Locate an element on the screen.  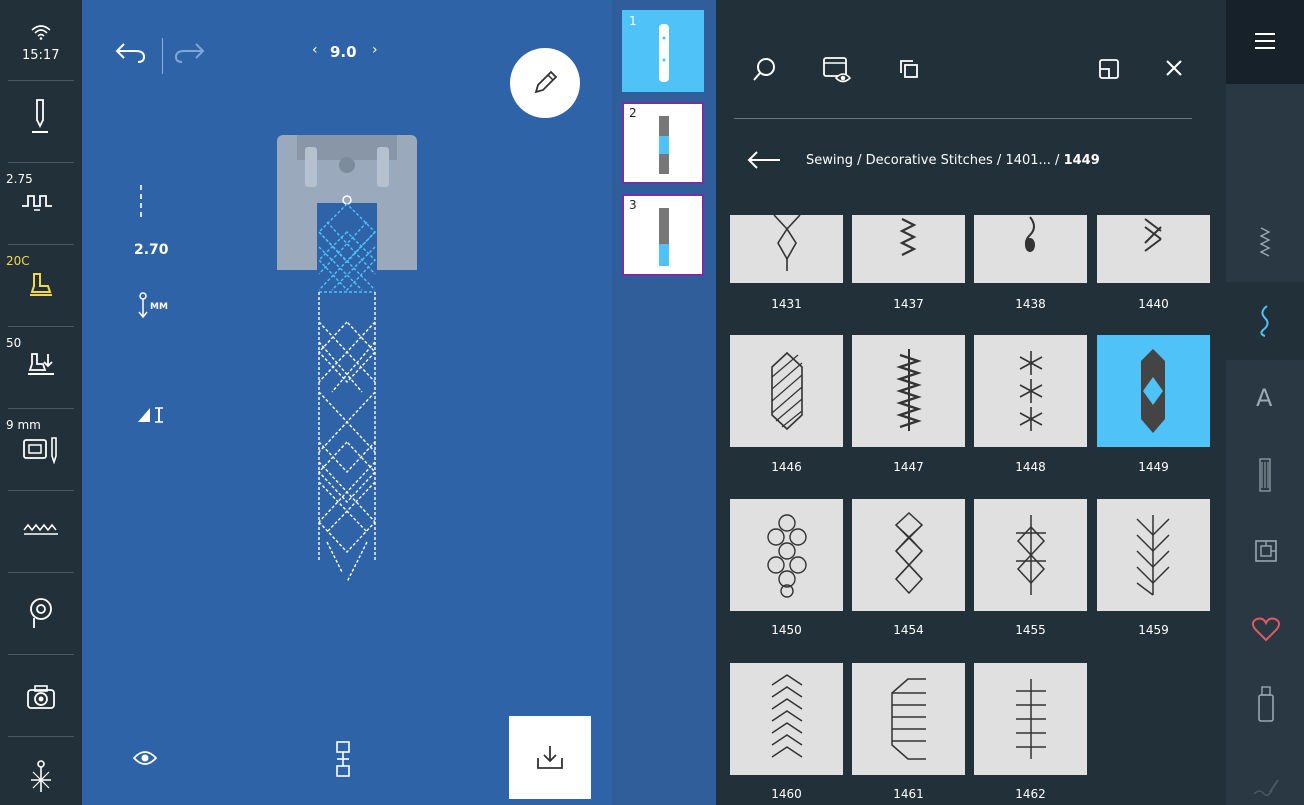
width-decrease-icon: ‹ is located at coordinates (315, 50).